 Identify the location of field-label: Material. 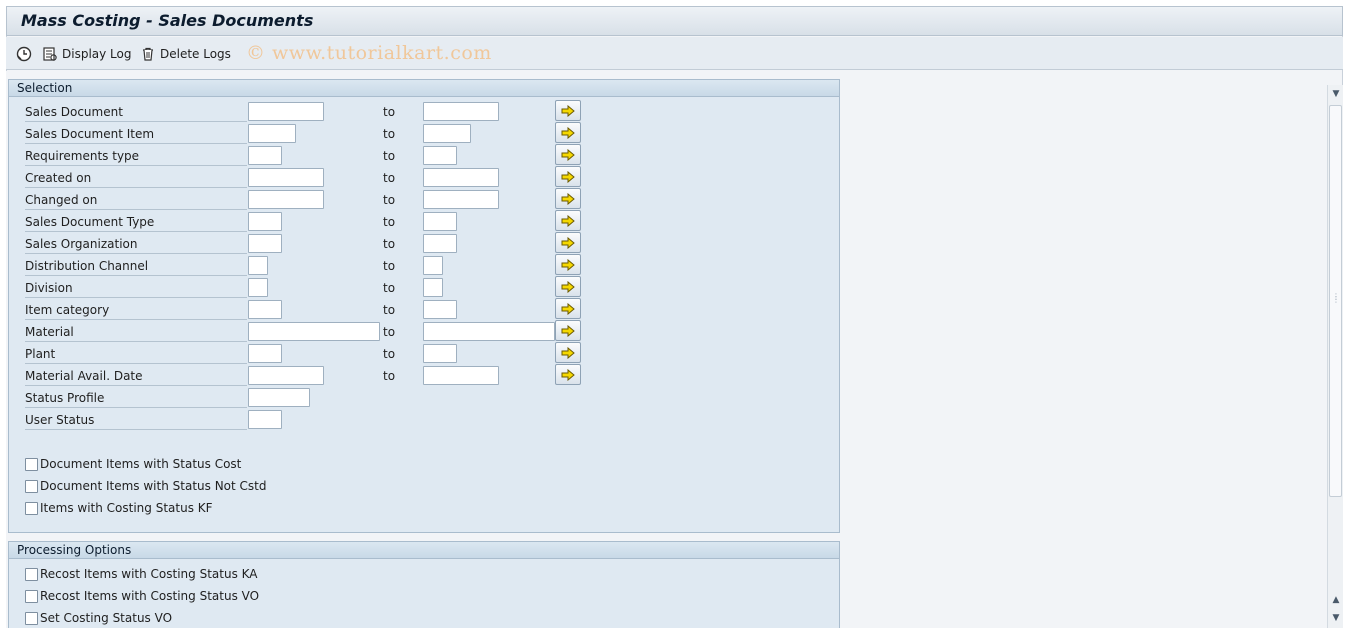
(136, 332).